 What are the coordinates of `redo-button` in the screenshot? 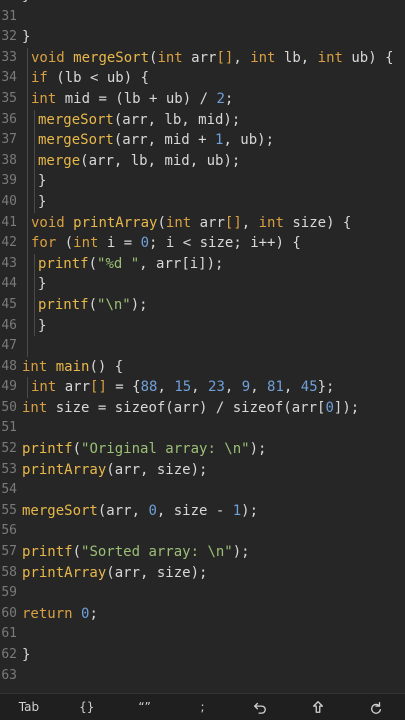 It's located at (376, 707).